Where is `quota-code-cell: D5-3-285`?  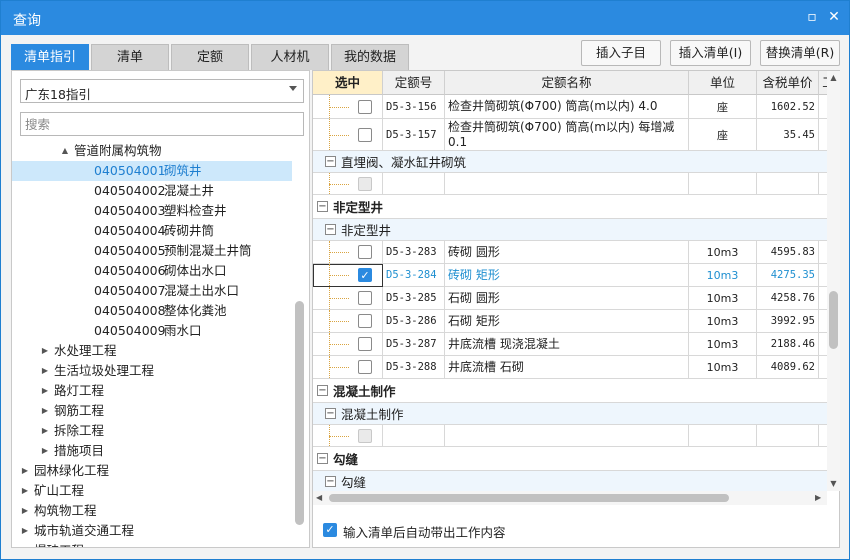
quota-code-cell: D5-3-285 is located at coordinates (414, 298).